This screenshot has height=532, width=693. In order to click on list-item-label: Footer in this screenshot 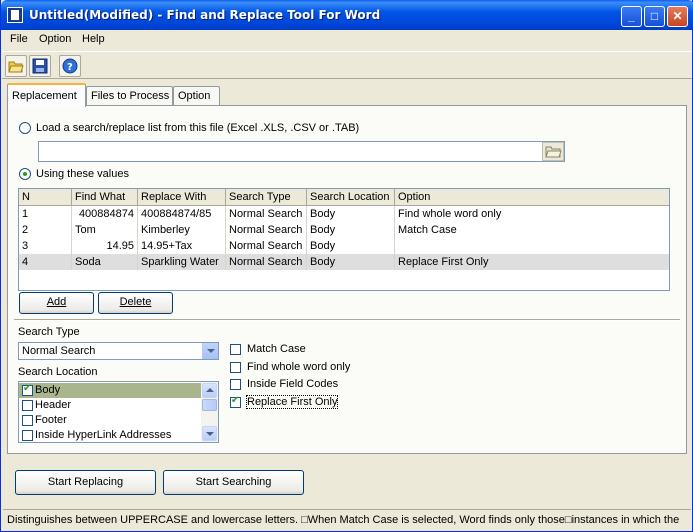, I will do `click(51, 420)`.